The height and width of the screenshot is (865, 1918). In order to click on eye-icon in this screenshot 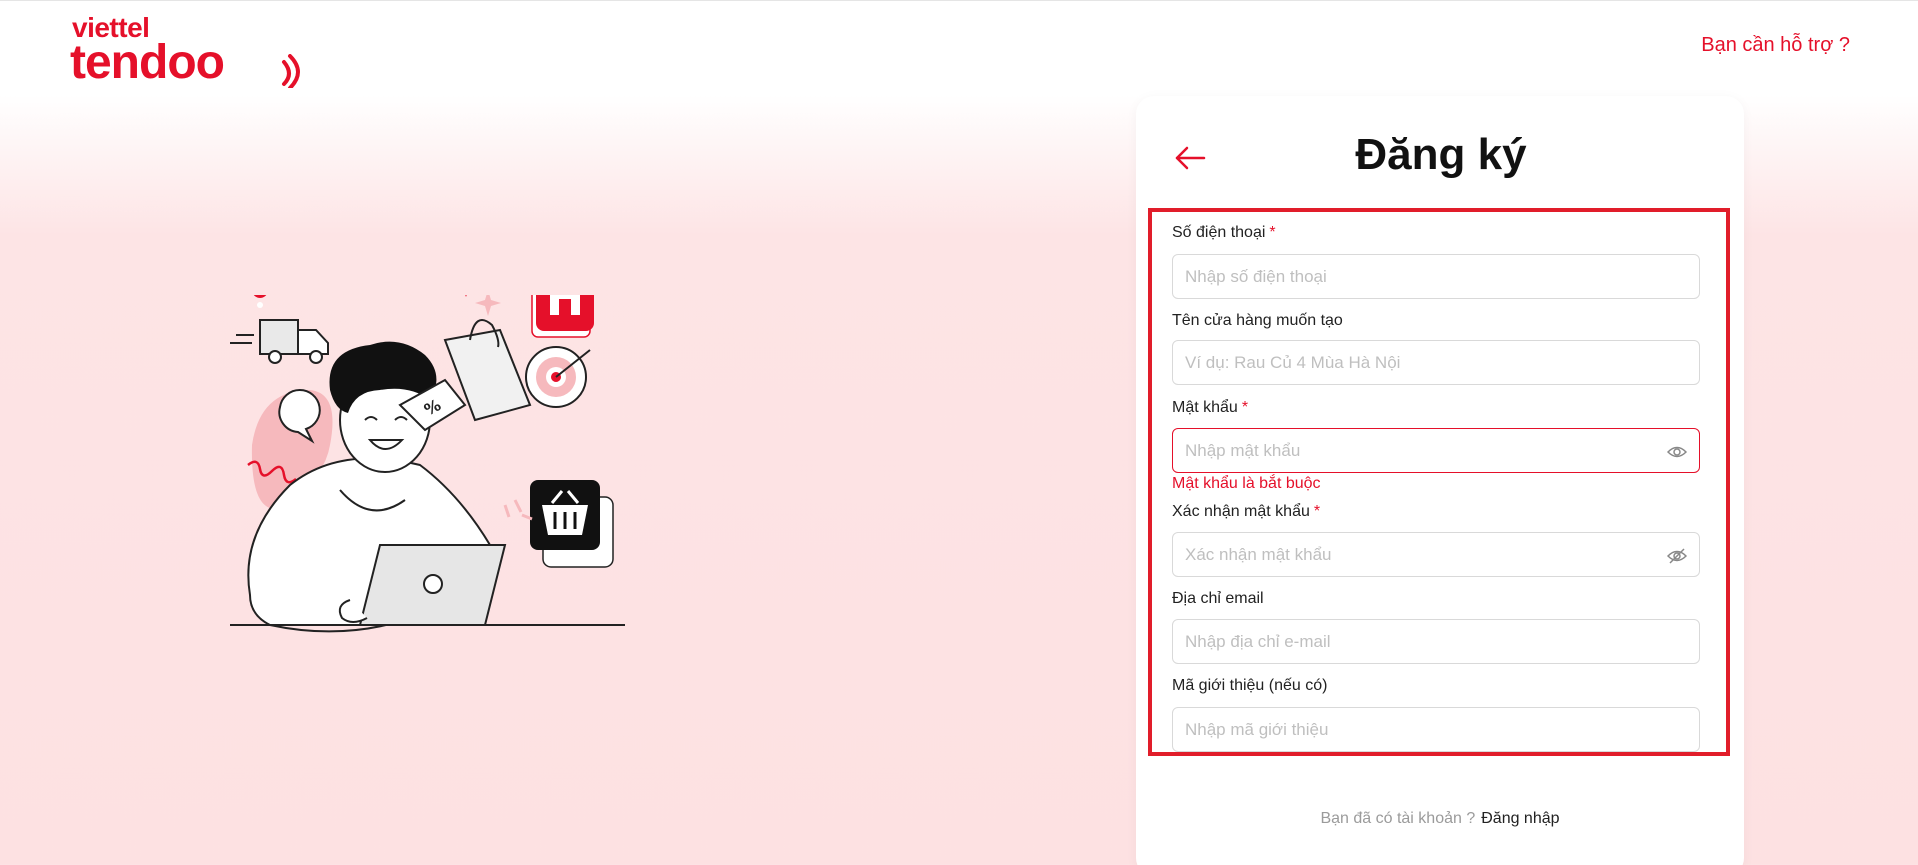, I will do `click(1677, 452)`.